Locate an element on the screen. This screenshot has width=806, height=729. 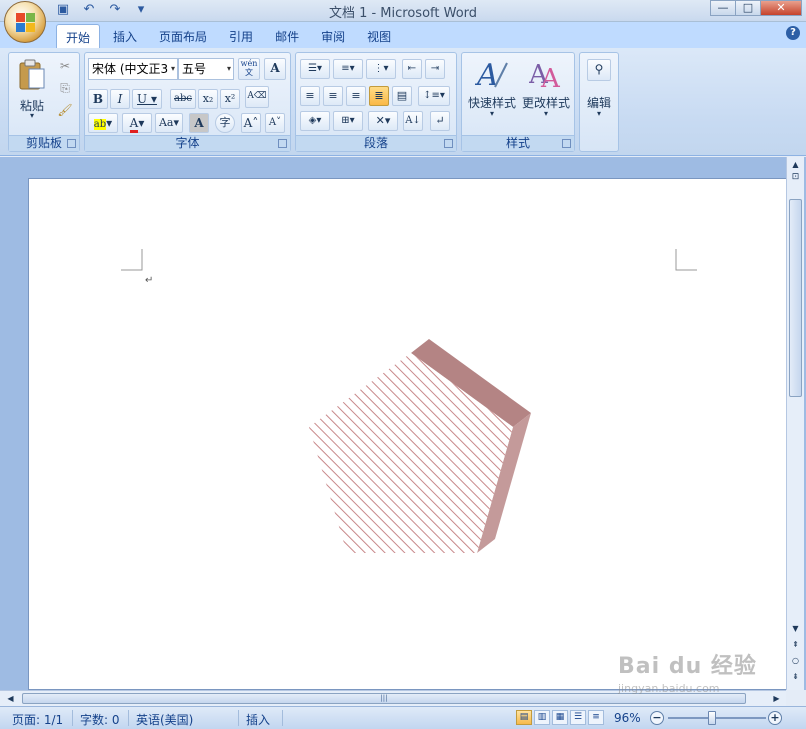
minimize-button: — is located at coordinates (723, 8).